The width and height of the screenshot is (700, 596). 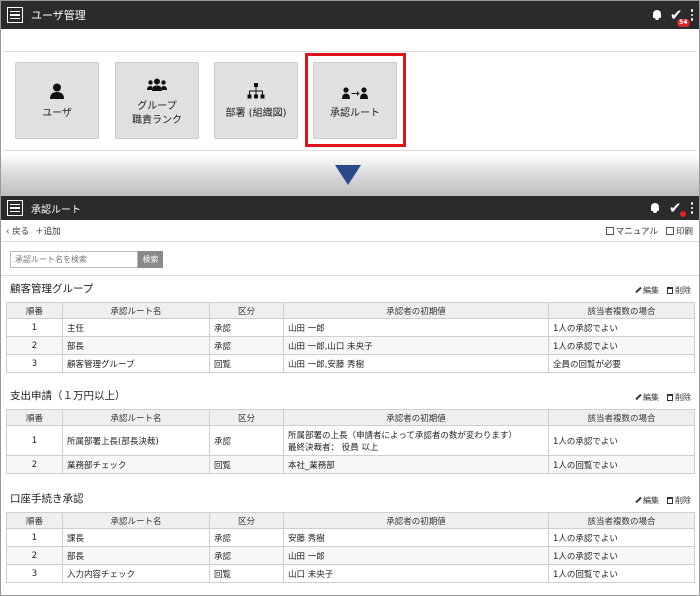 What do you see at coordinates (136, 537) in the screenshot?
I see `cell-name: 課長` at bounding box center [136, 537].